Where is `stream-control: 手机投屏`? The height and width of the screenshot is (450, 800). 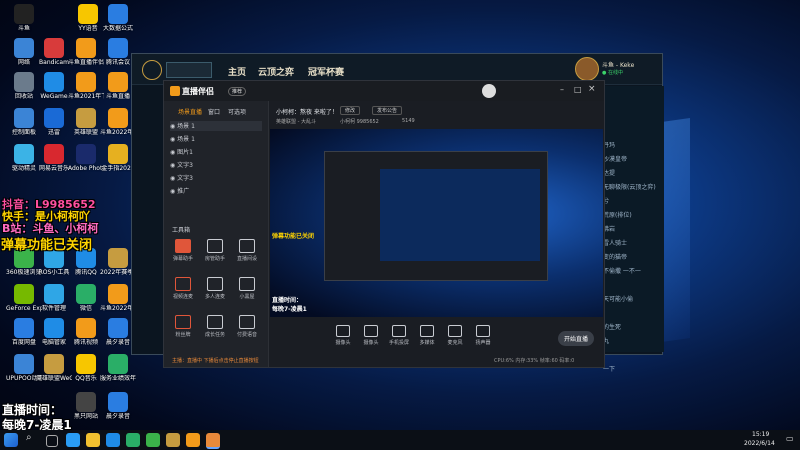 stream-control: 手机投屏 is located at coordinates (399, 335).